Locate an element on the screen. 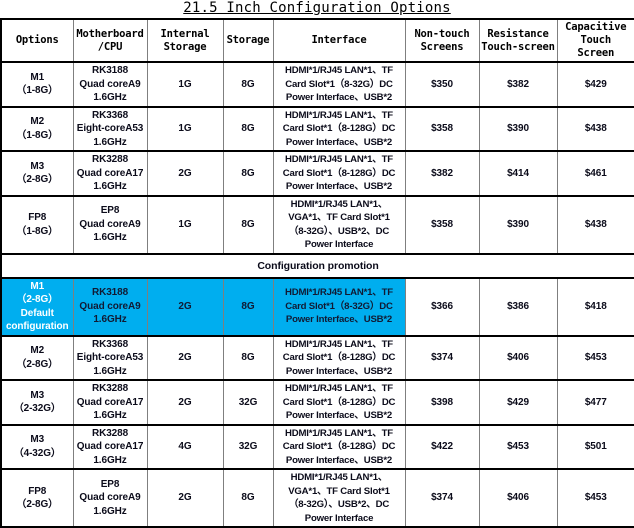 The width and height of the screenshot is (634, 528). interface-line-3: （8-32G）、USB*2、DC is located at coordinates (339, 504).